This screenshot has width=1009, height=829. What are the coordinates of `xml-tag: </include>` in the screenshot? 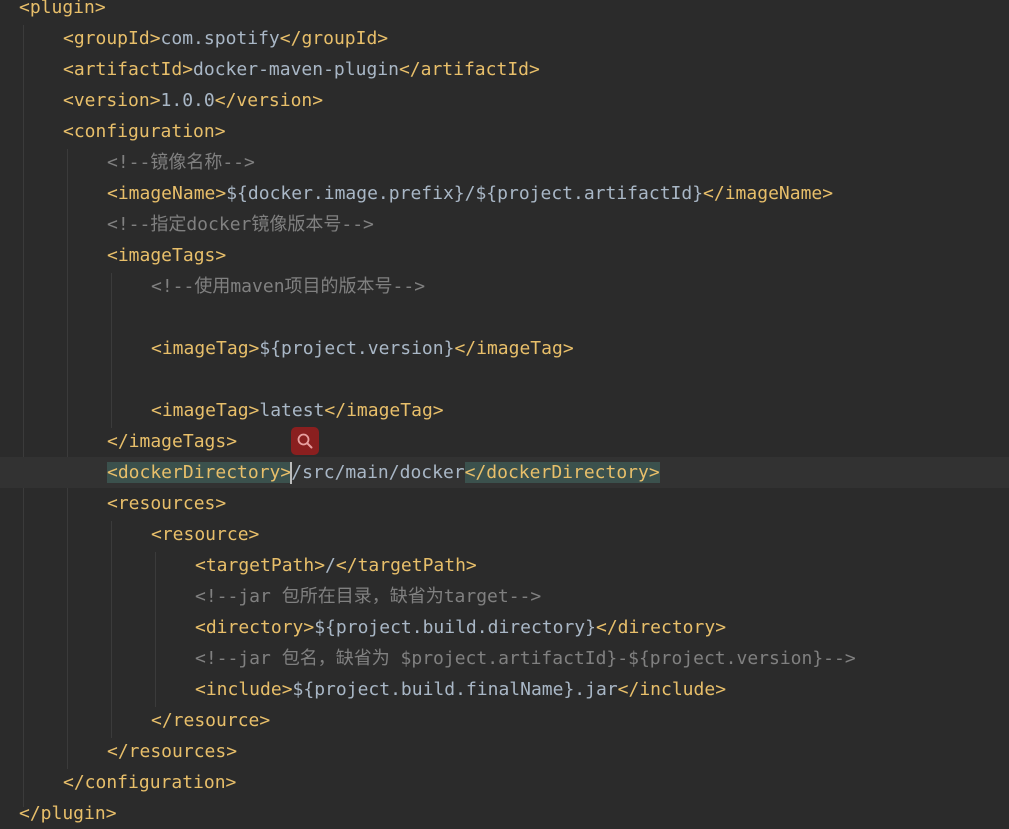 It's located at (672, 689).